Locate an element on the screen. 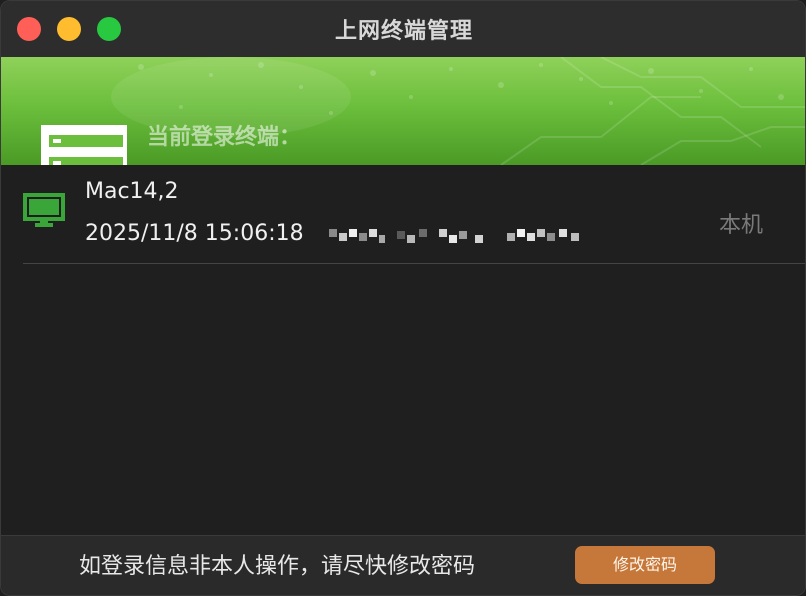 The image size is (806, 596). title-bar: 上网终端管理 is located at coordinates (403, 29).